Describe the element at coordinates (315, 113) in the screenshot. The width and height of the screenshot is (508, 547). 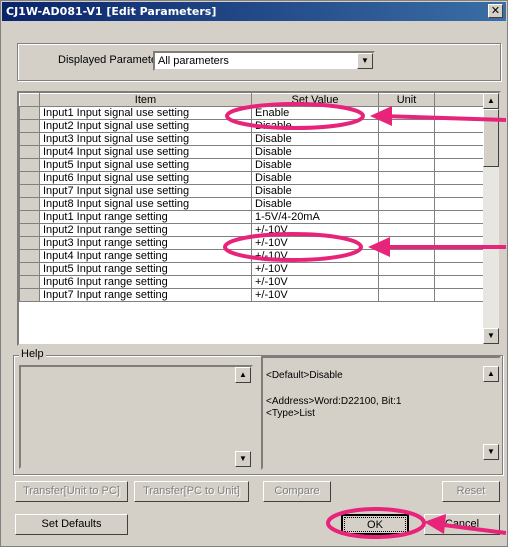
I see `set-value-cell: Enable` at that location.